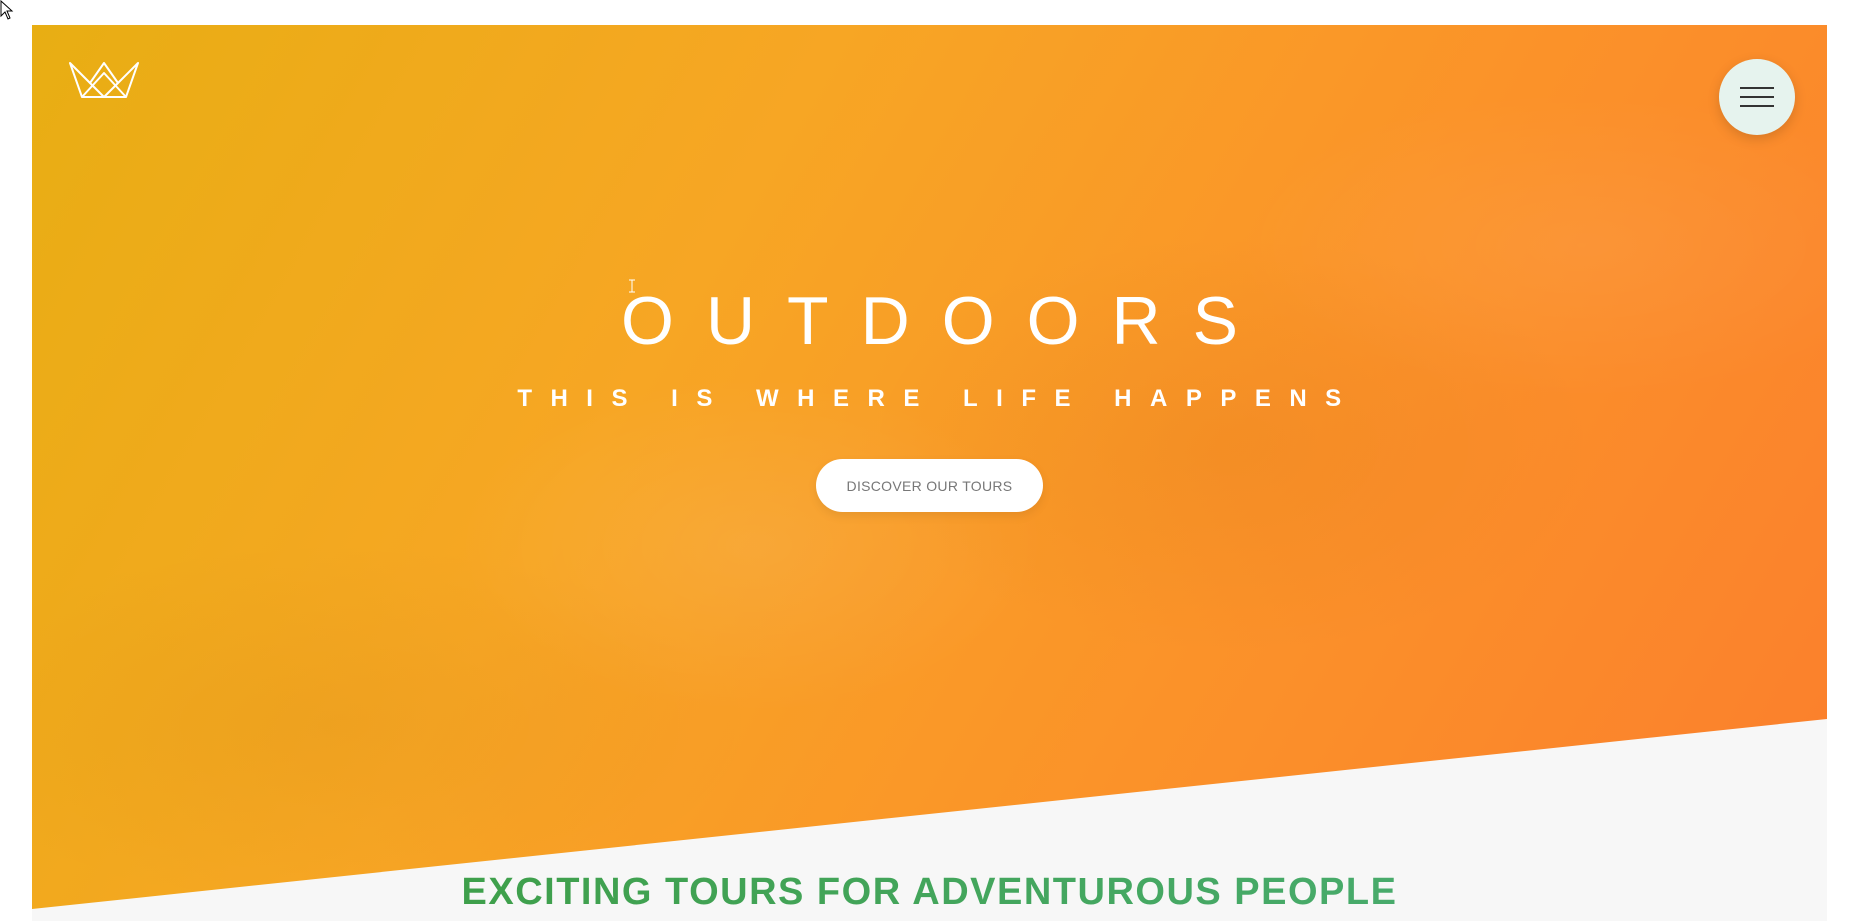  I want to click on hero-subtitle: THIS IS WHERE LIFE HAPPENS, so click(938, 398).